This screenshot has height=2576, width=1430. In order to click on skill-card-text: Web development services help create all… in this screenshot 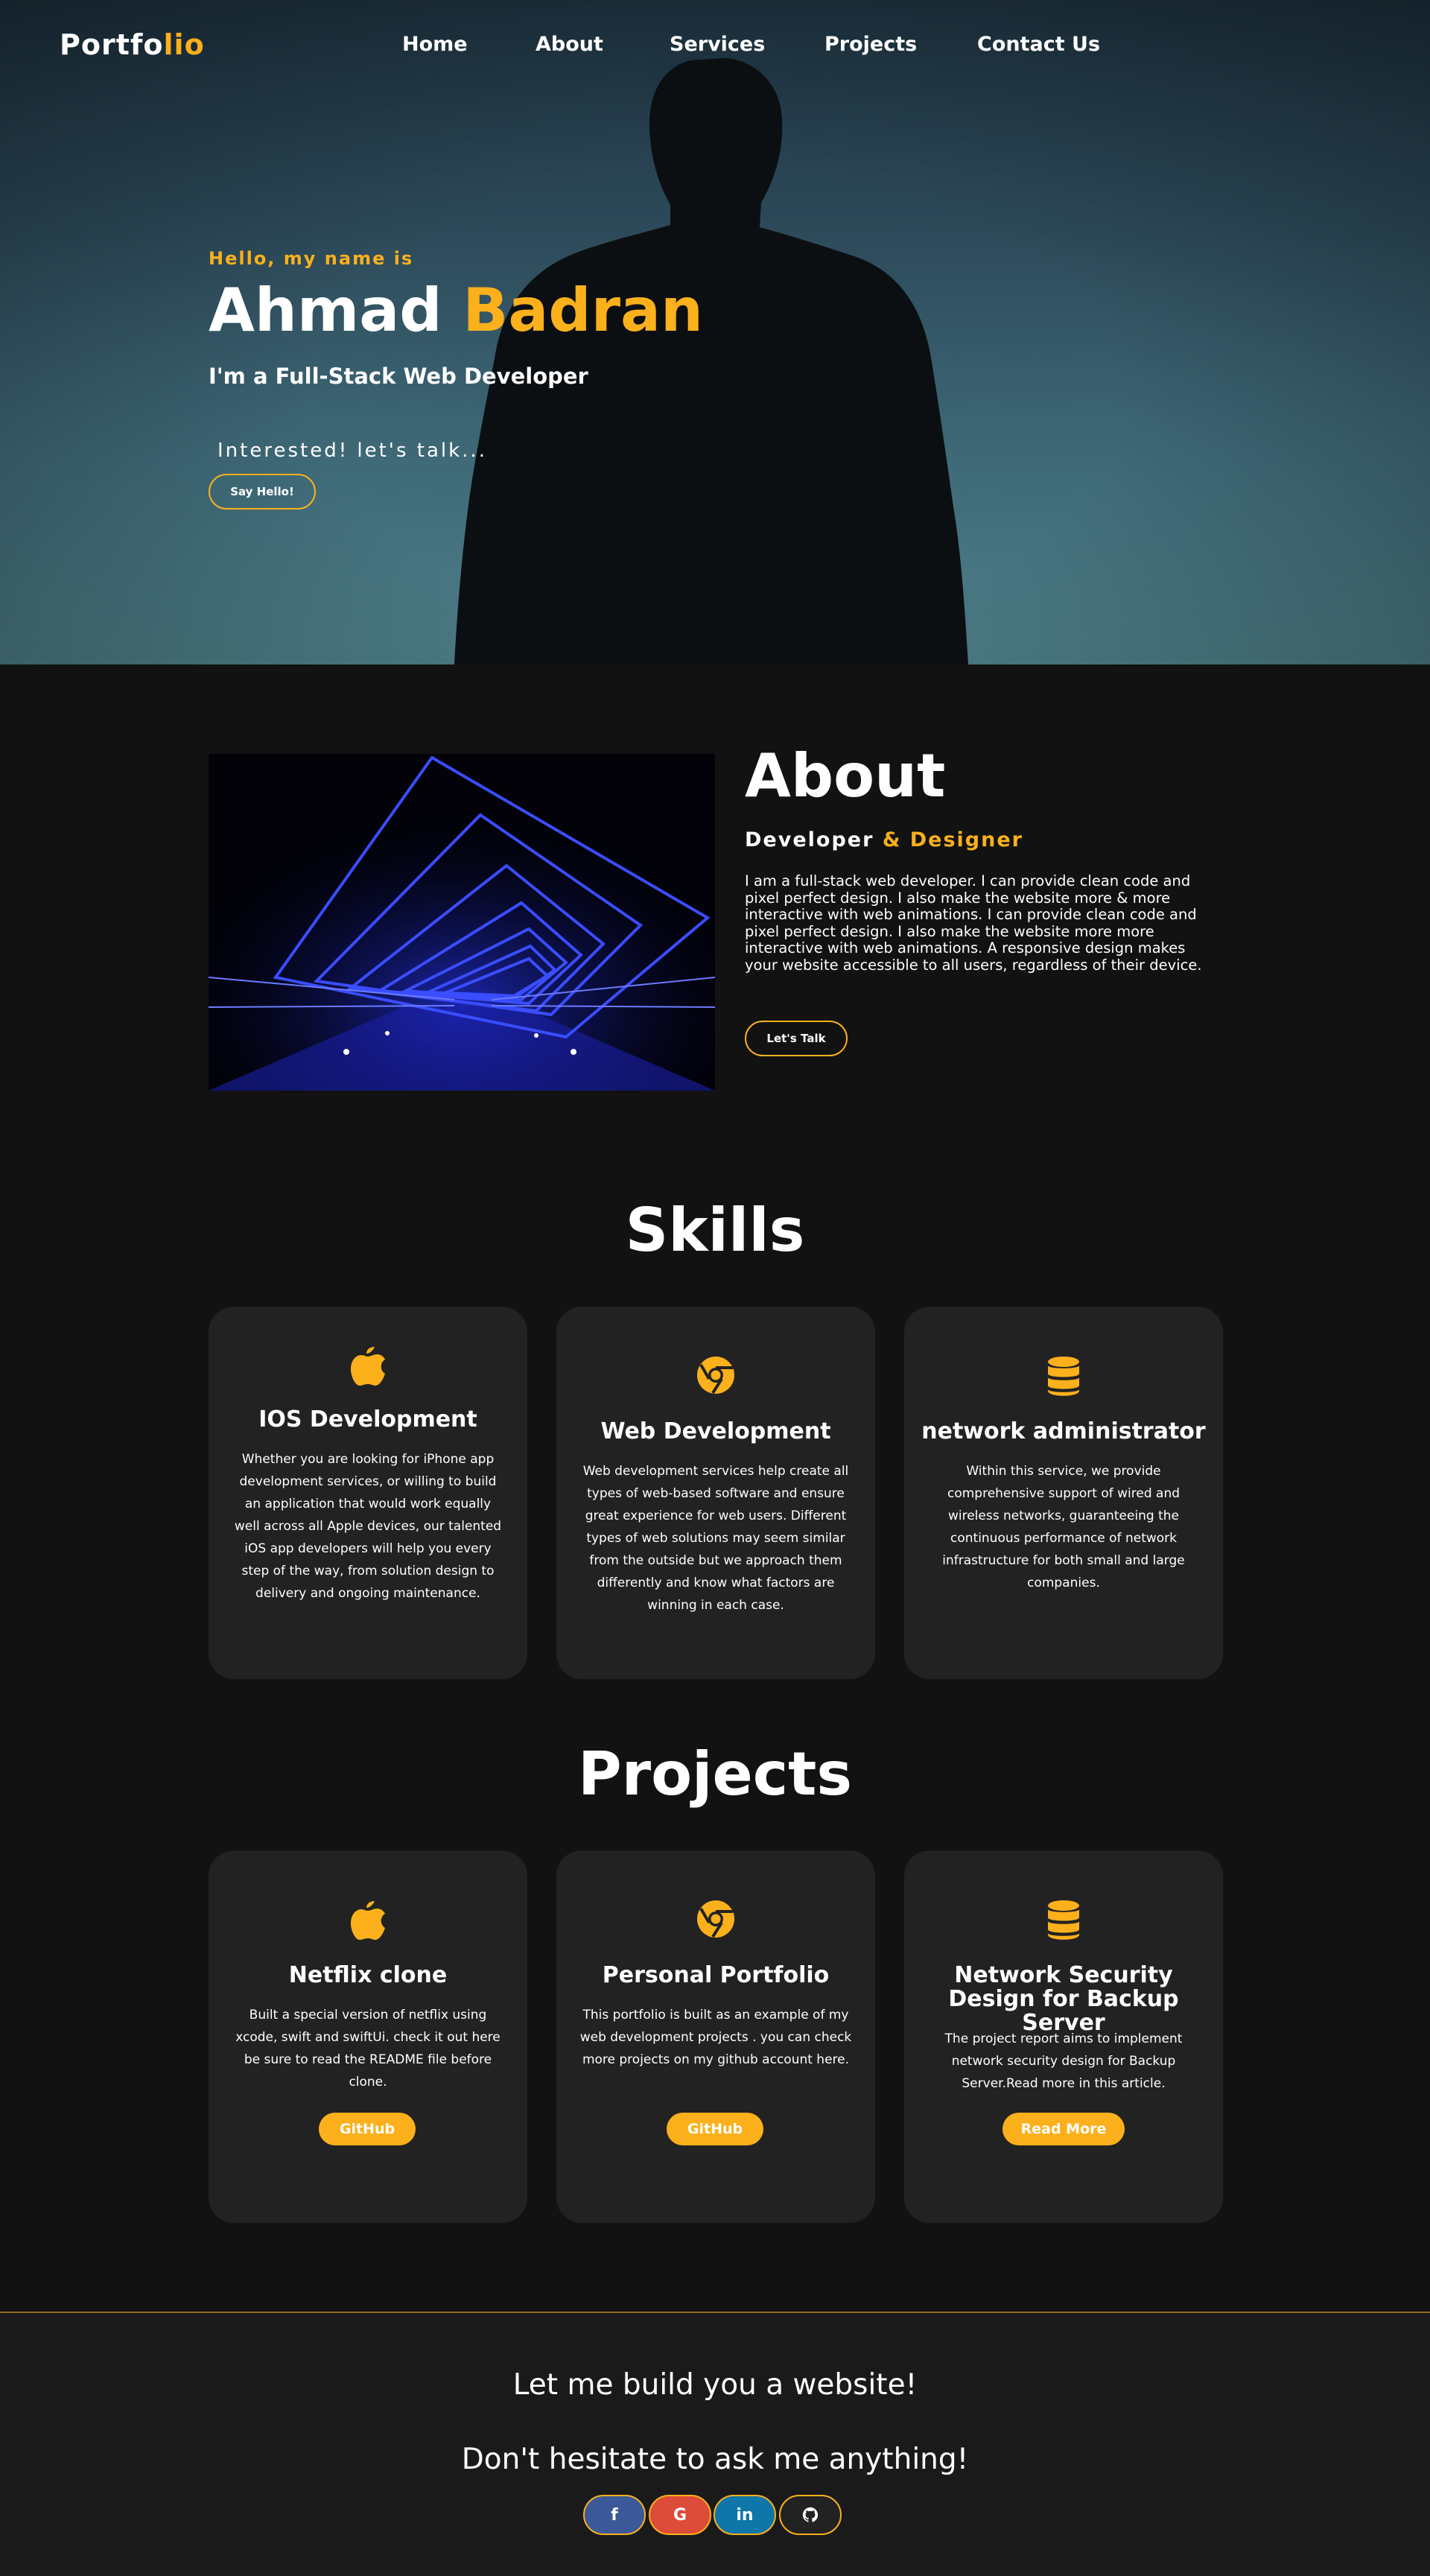, I will do `click(715, 1539)`.